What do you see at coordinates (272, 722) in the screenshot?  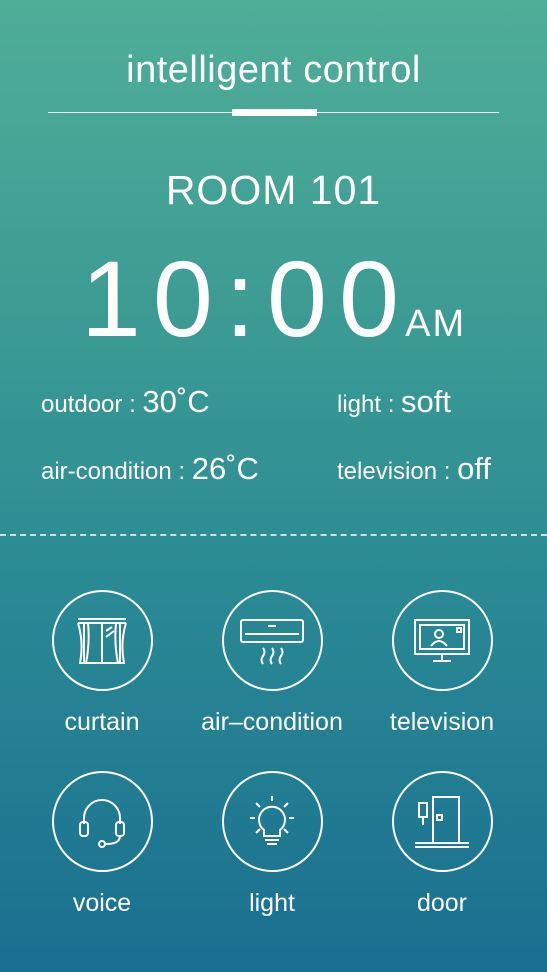 I see `control-air-condition-label: air–condition` at bounding box center [272, 722].